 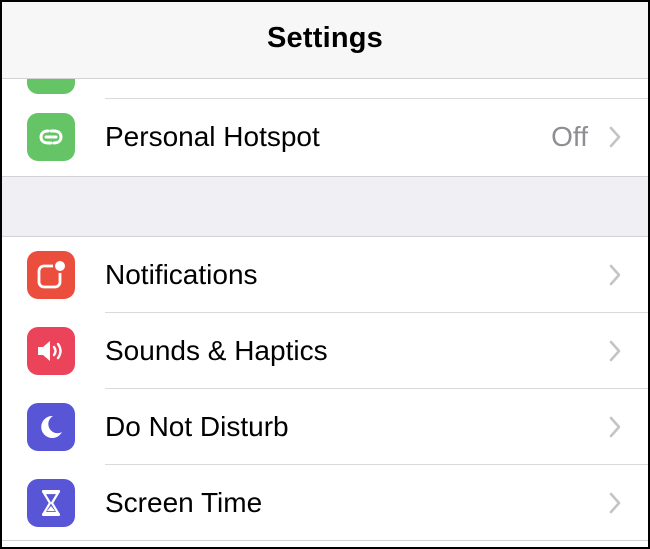 I want to click on screen-time-label: Screen Time, so click(x=184, y=502).